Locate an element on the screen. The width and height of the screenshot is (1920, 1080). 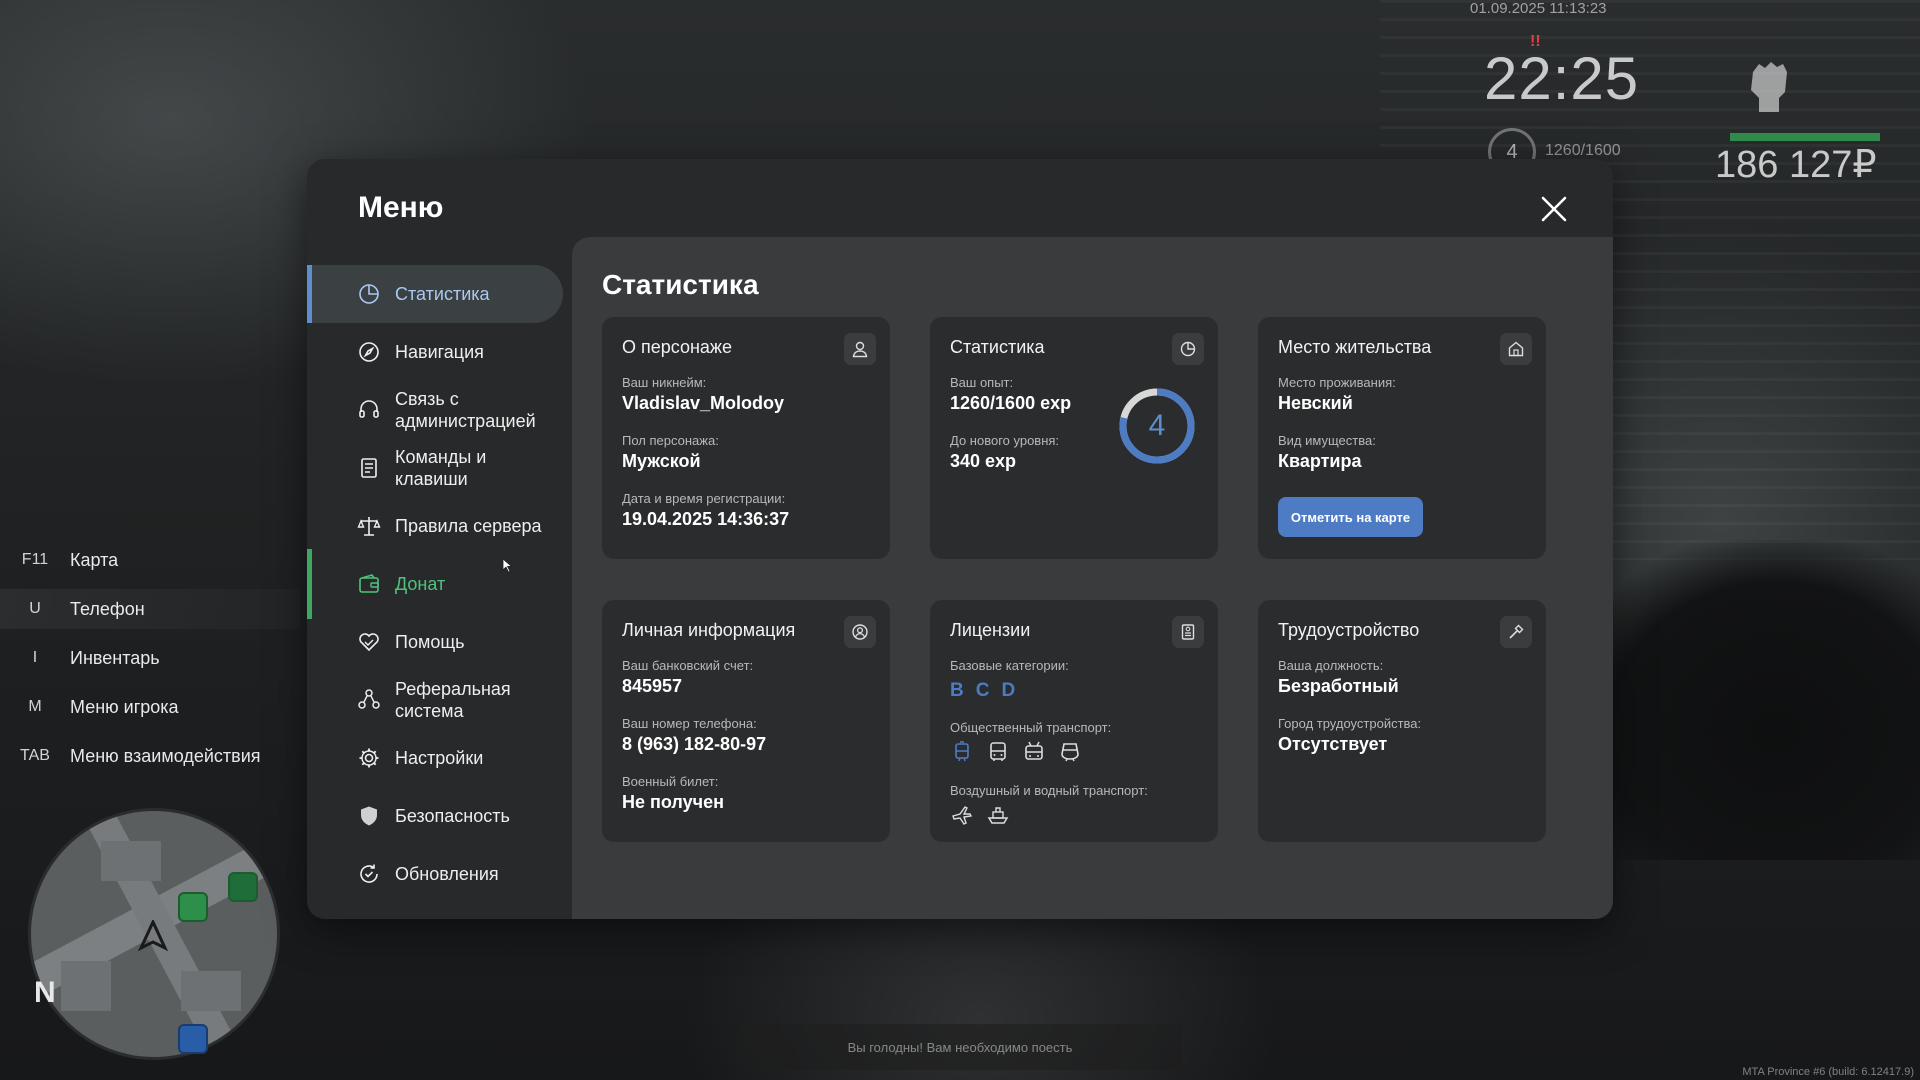
nav-item-rules: Правила сервера is located at coordinates (435, 526).